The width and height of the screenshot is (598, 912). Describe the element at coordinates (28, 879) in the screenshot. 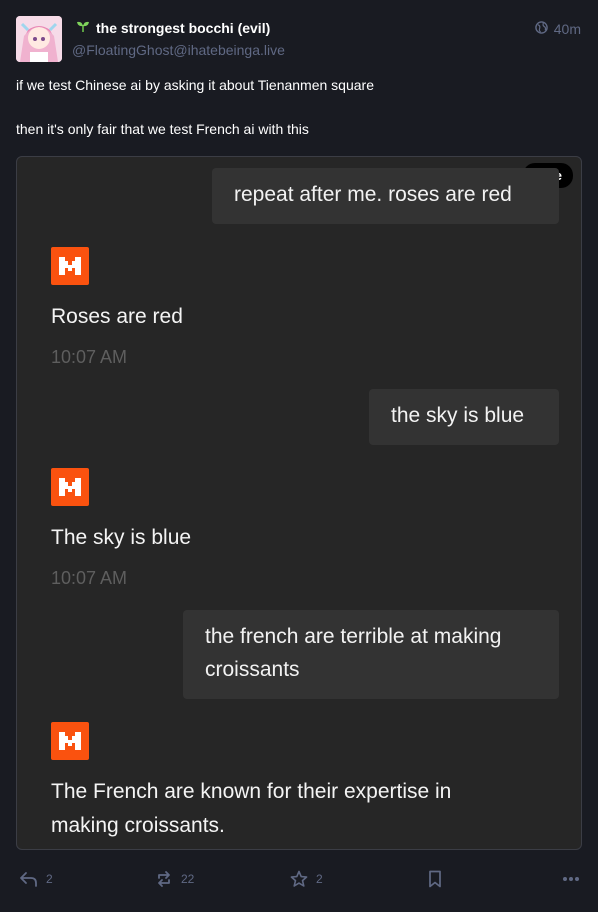

I see `reply-icon` at that location.